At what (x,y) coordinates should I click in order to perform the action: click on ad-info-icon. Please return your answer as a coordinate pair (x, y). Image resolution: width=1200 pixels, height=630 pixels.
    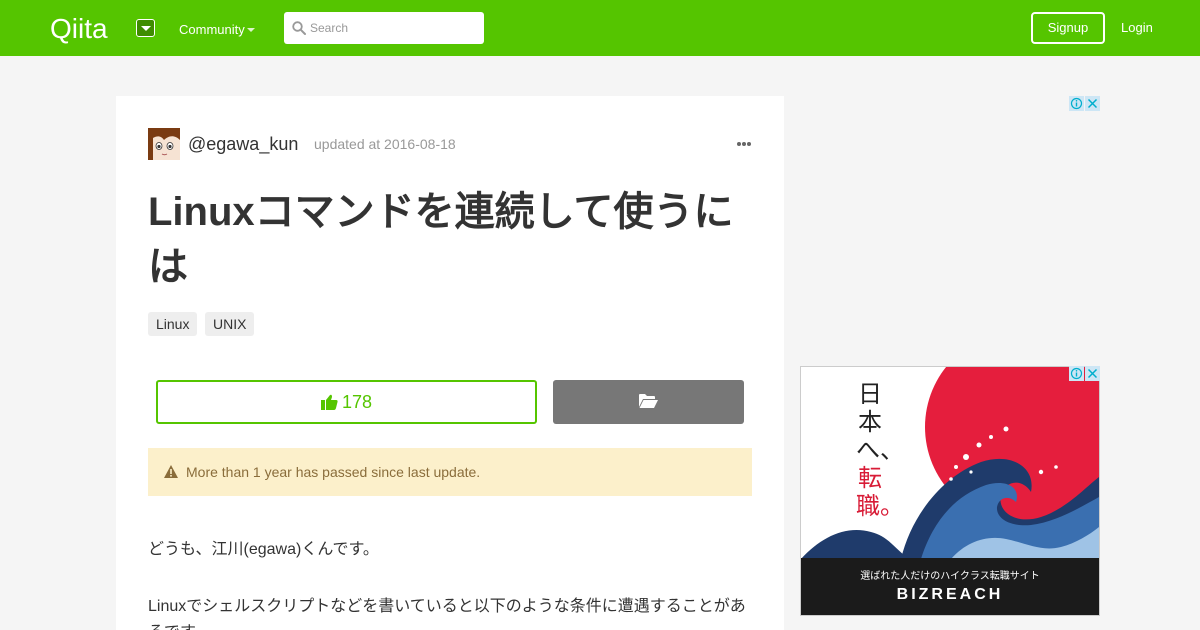
    Looking at the image, I should click on (1084, 103).